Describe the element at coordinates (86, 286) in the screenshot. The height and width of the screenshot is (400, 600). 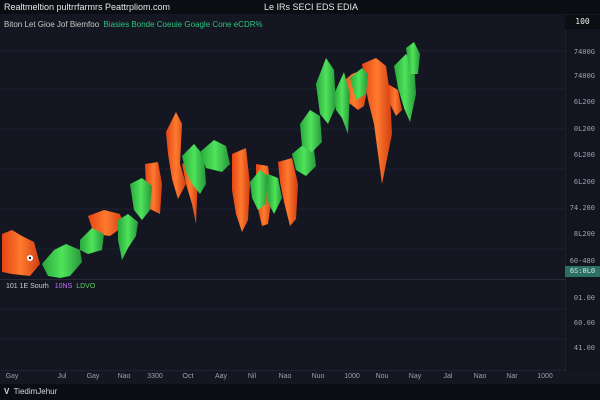
I see `indicator-value-b: LDVO` at that location.